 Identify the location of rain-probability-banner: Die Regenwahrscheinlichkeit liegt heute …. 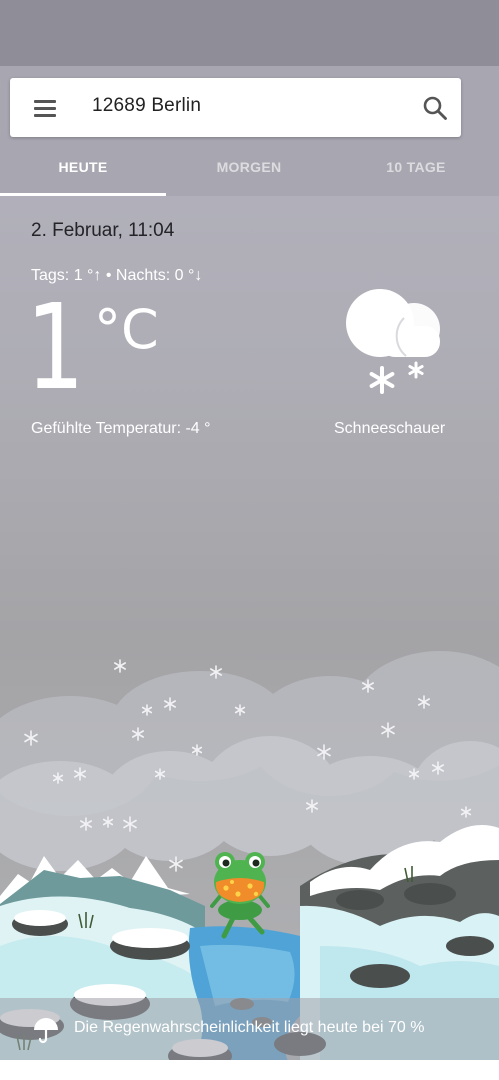
(249, 1029).